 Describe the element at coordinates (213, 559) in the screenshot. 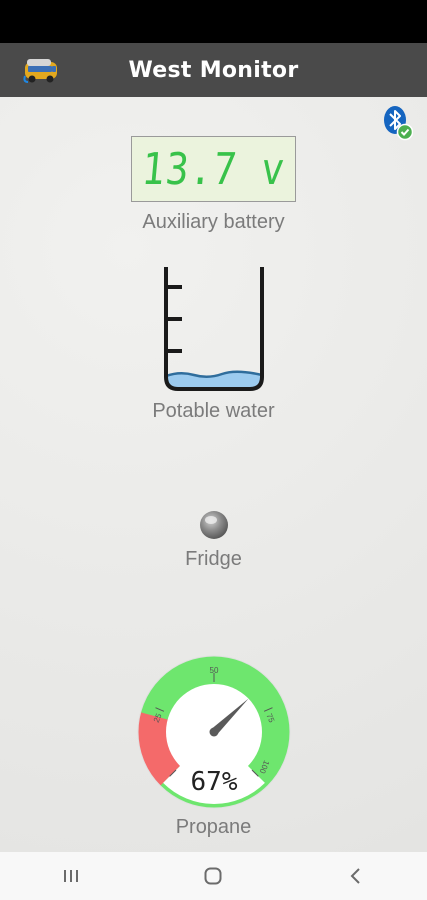

I see `fridge-label: Fridge` at that location.